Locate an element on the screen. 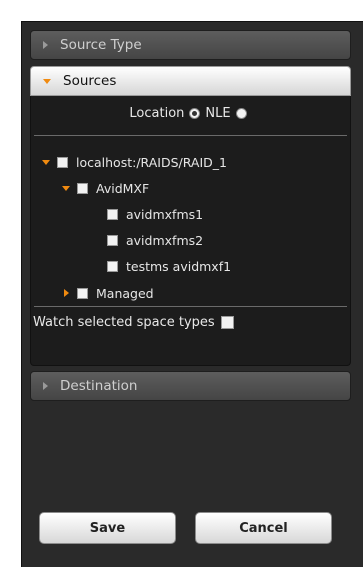  source-type-section-header: Source Type is located at coordinates (190, 45).